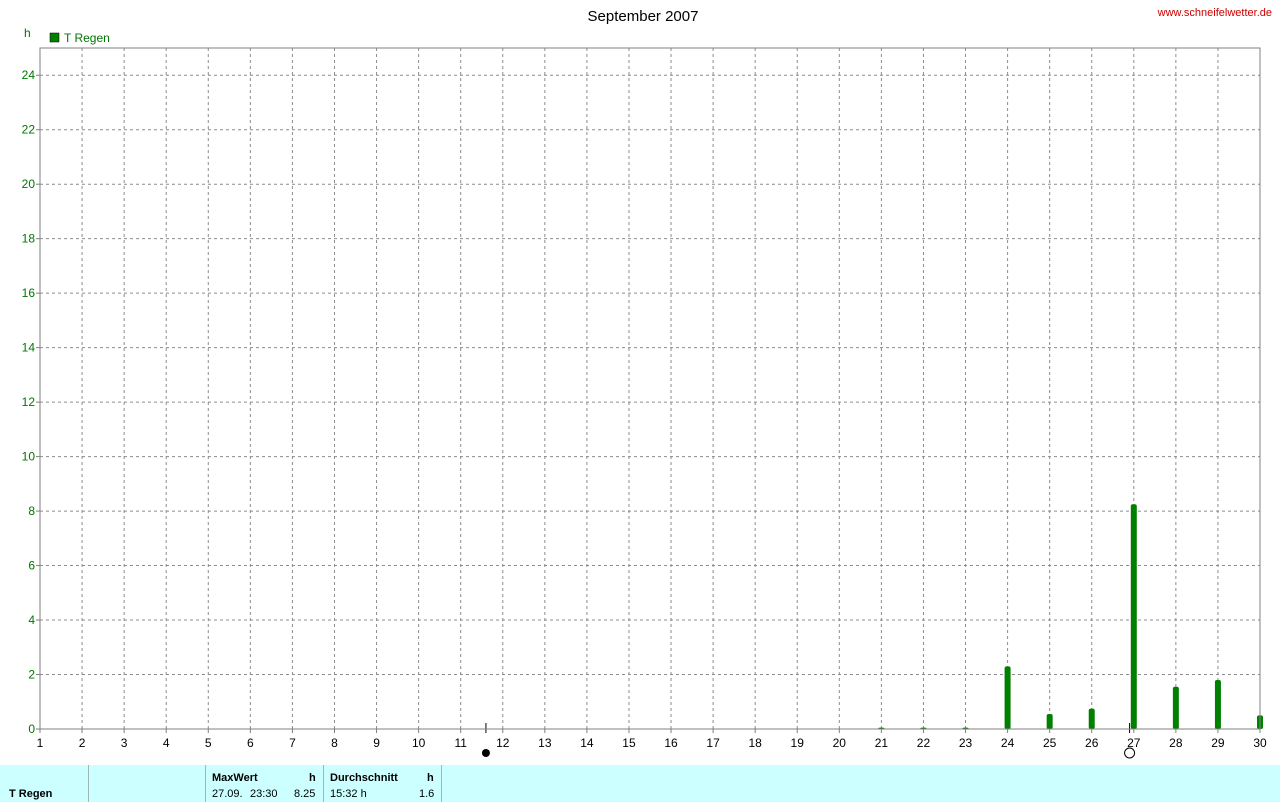 The image size is (1280, 802). Describe the element at coordinates (427, 794) in the screenshot. I see `avg-value: 1.6` at that location.